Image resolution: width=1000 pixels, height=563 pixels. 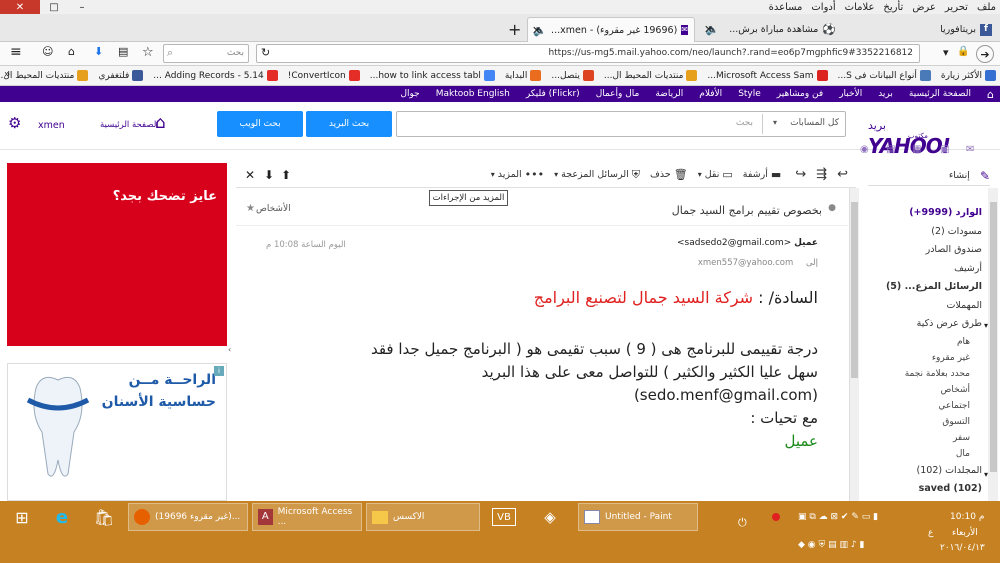 What do you see at coordinates (409, 94) in the screenshot?
I see `ynav-mobile: جوال` at bounding box center [409, 94].